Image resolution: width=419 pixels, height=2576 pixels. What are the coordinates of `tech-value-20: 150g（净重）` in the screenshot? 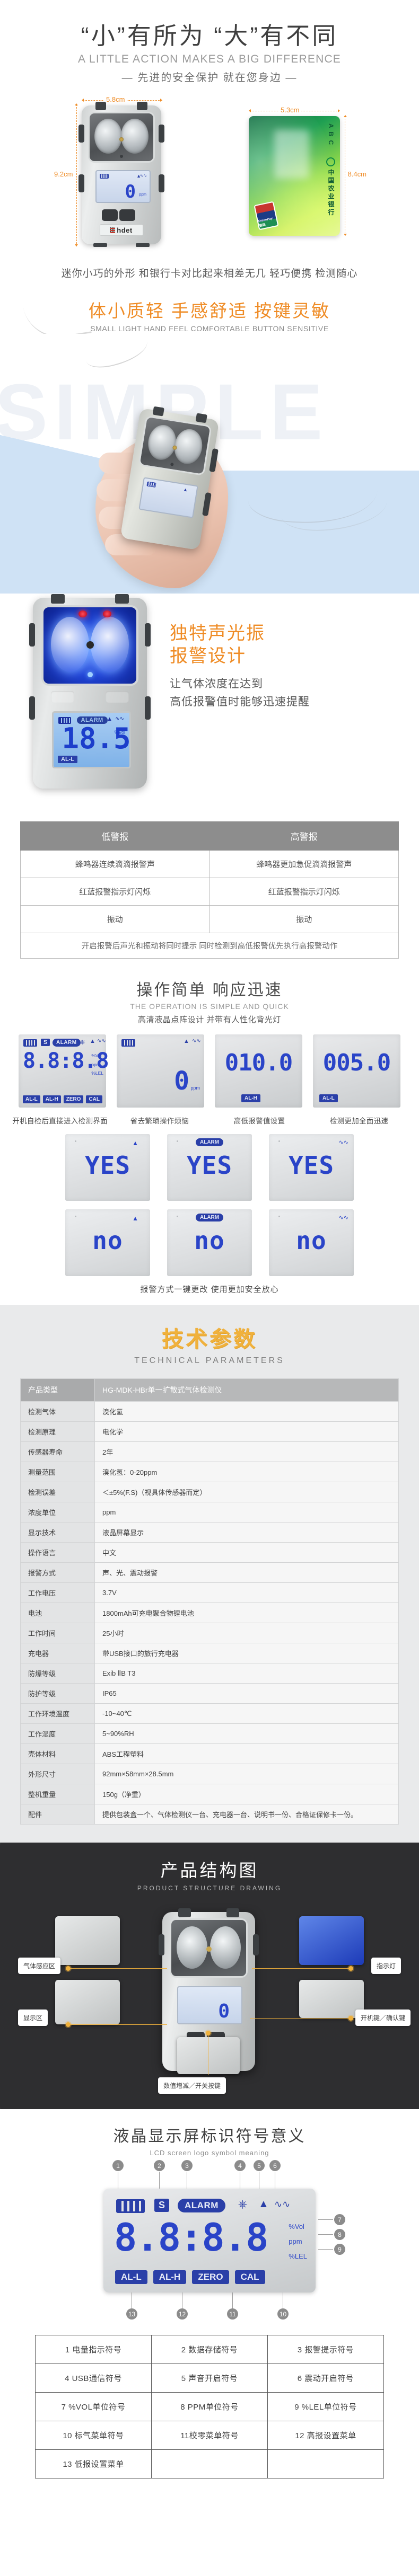 It's located at (247, 1794).